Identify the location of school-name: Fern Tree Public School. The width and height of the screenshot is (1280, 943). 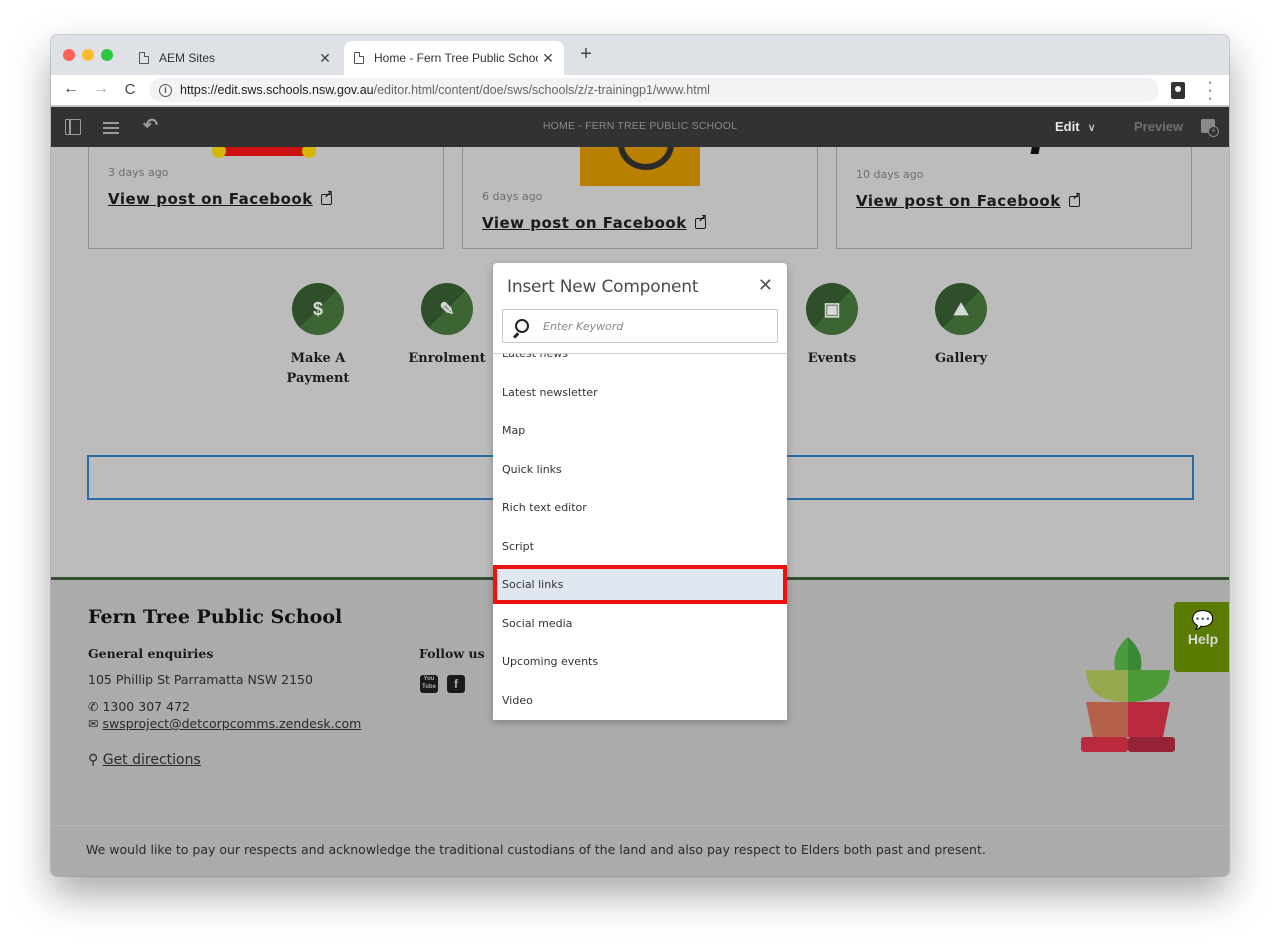
(215, 617).